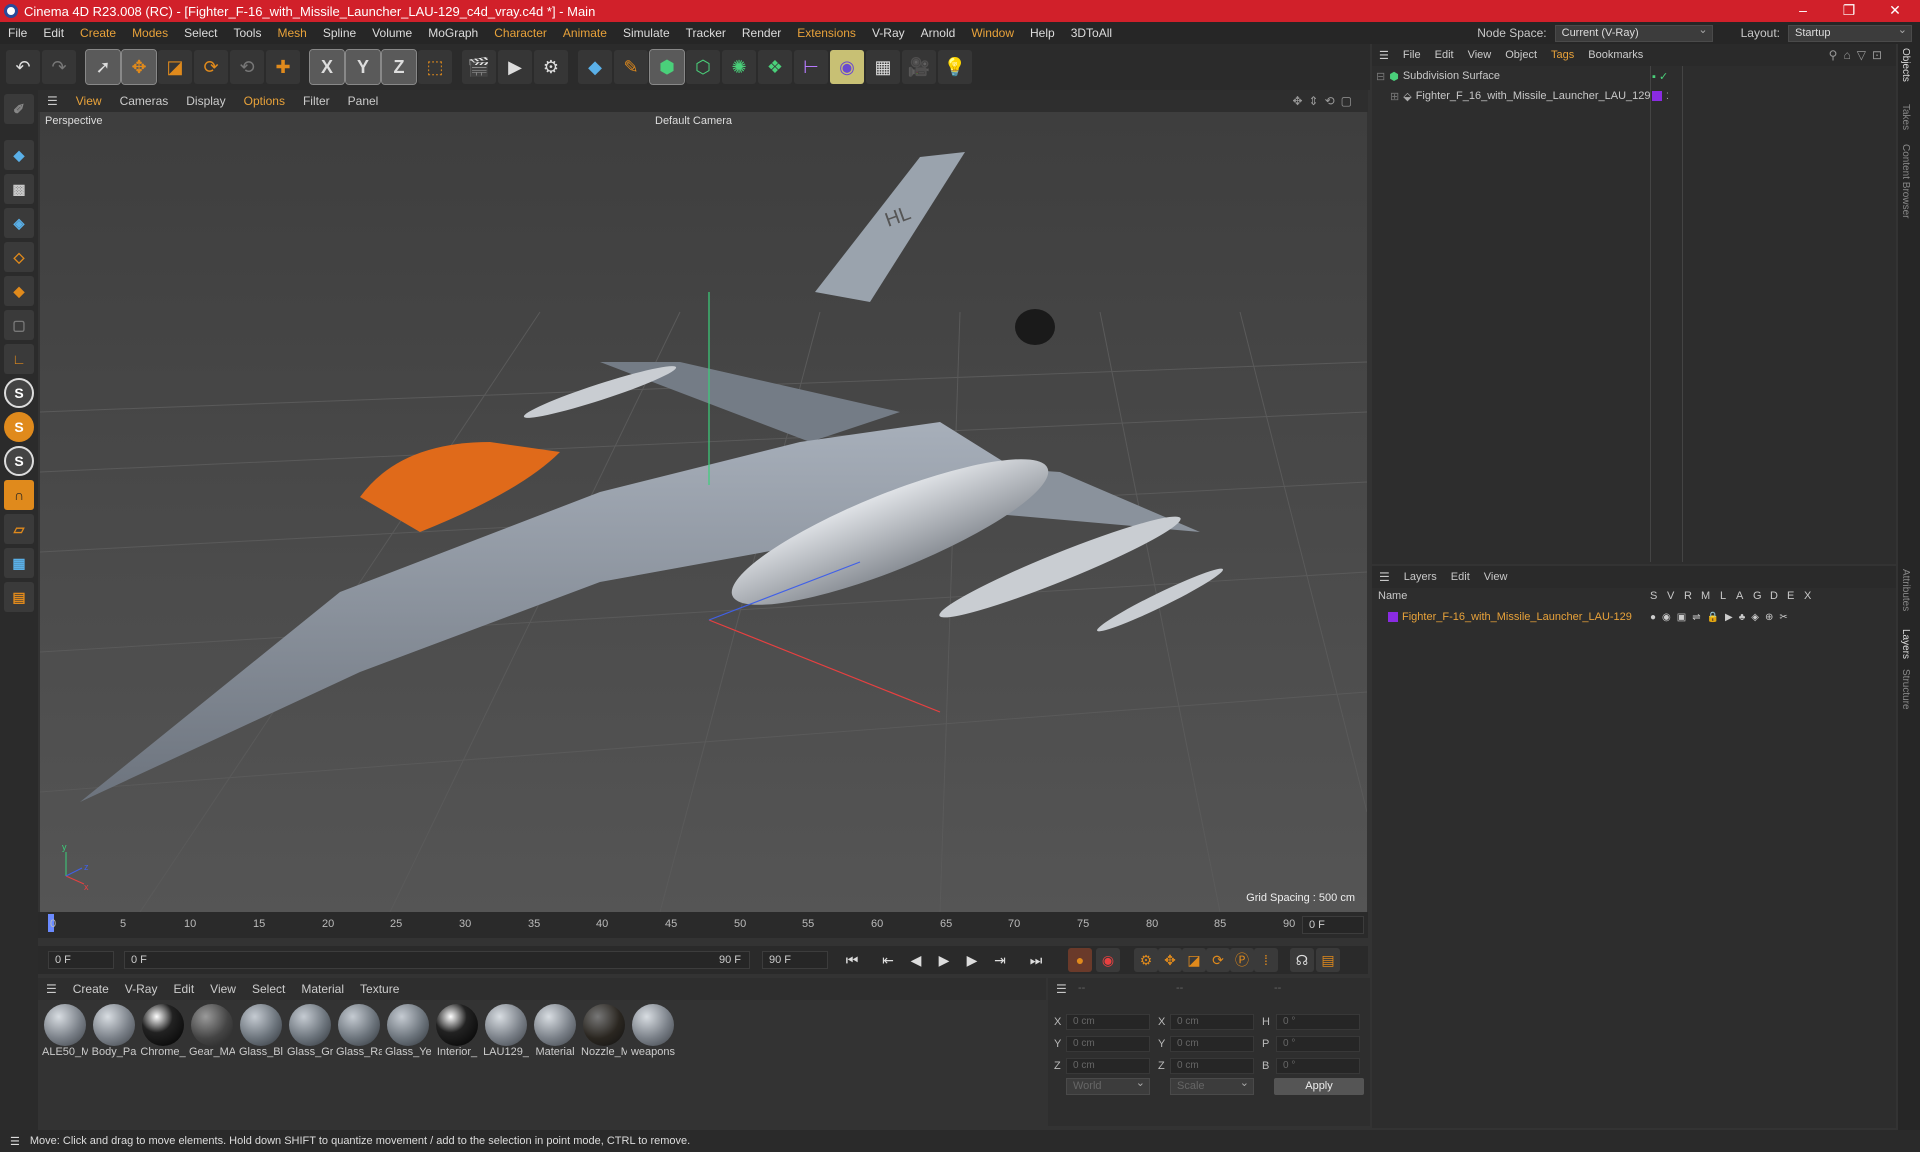 This screenshot has width=1920, height=1152. Describe the element at coordinates (1412, 55) in the screenshot. I see `object-menu-file: File` at that location.